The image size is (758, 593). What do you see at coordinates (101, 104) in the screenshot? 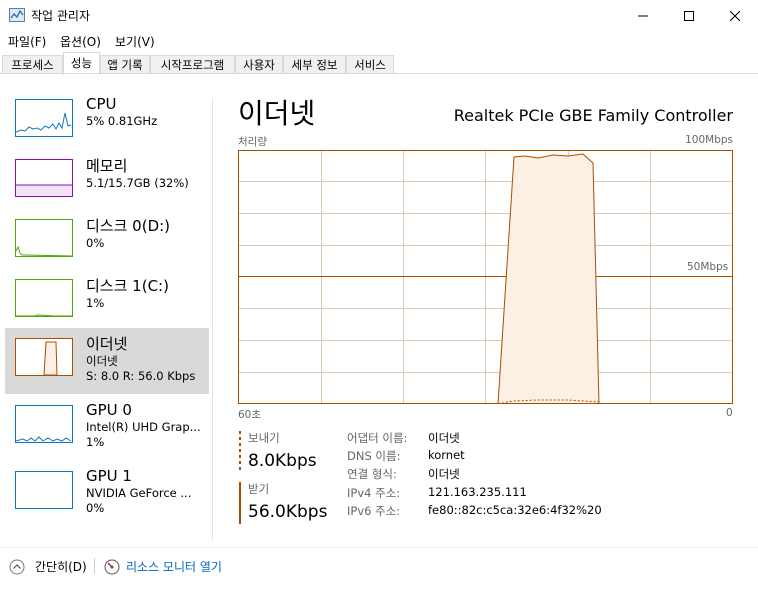
I see `sidebar-item-label: CPU` at bounding box center [101, 104].